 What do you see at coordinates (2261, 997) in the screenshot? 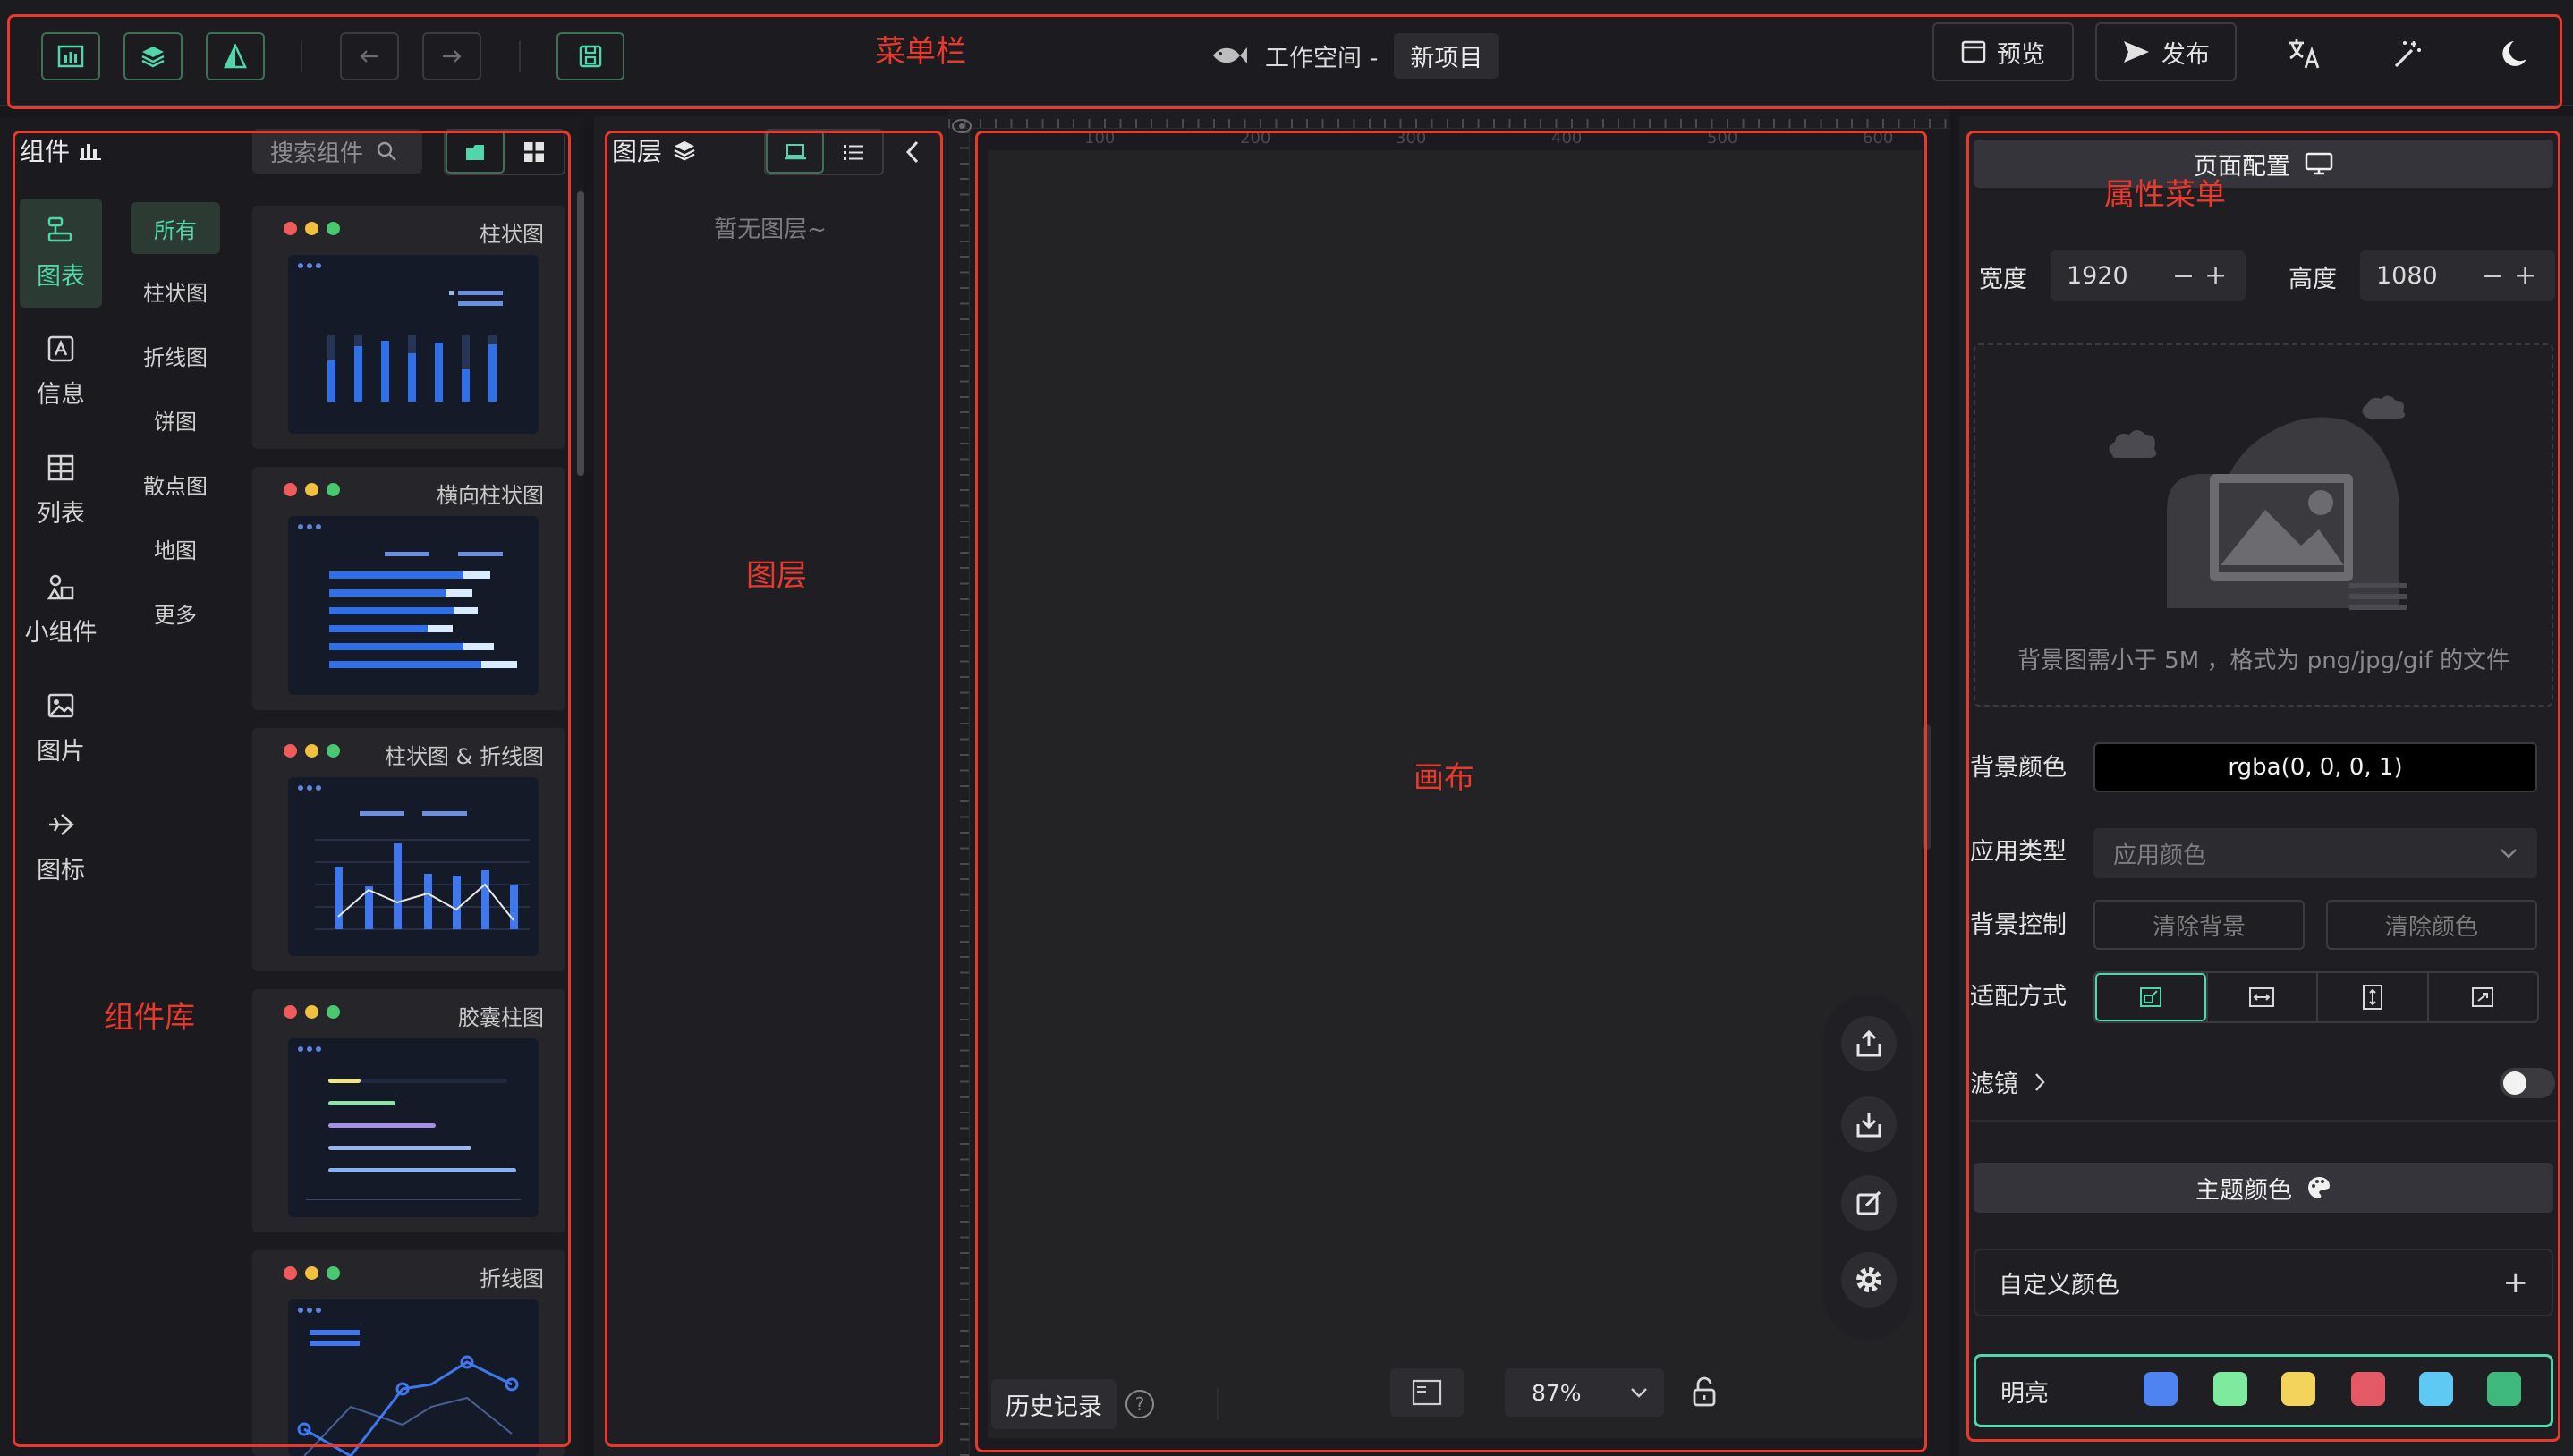
I see `fit-mode-width-button` at bounding box center [2261, 997].